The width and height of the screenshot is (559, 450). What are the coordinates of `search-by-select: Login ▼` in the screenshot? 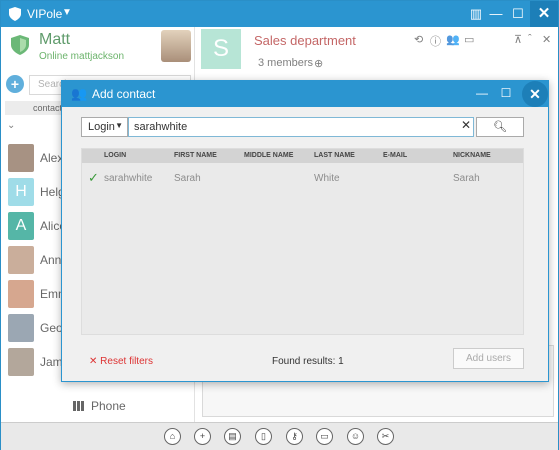 It's located at (104, 127).